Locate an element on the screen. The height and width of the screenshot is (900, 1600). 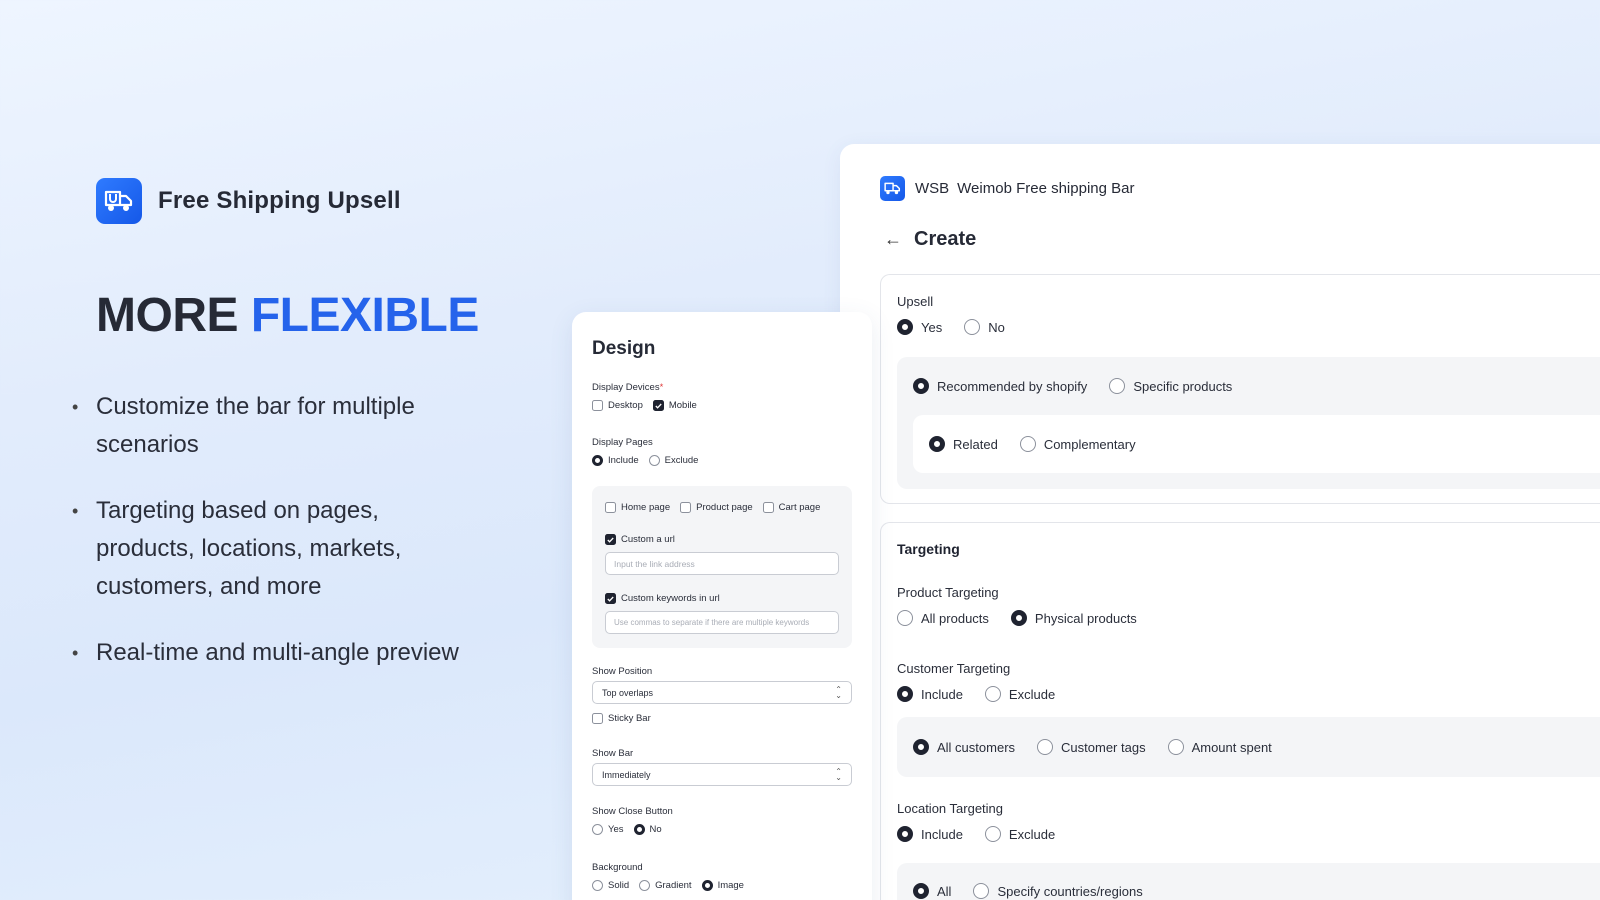
page-title-text: Create is located at coordinates (945, 239).